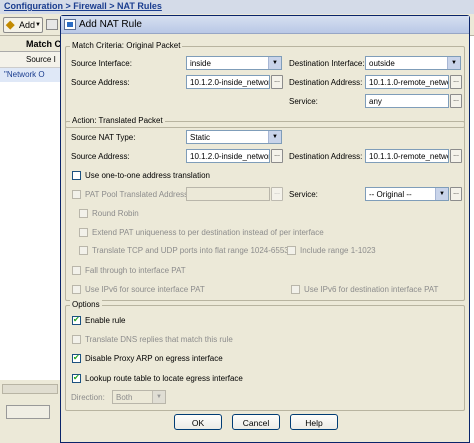  Describe the element at coordinates (83, 250) in the screenshot. I see `flat-range-checkbox` at that location.